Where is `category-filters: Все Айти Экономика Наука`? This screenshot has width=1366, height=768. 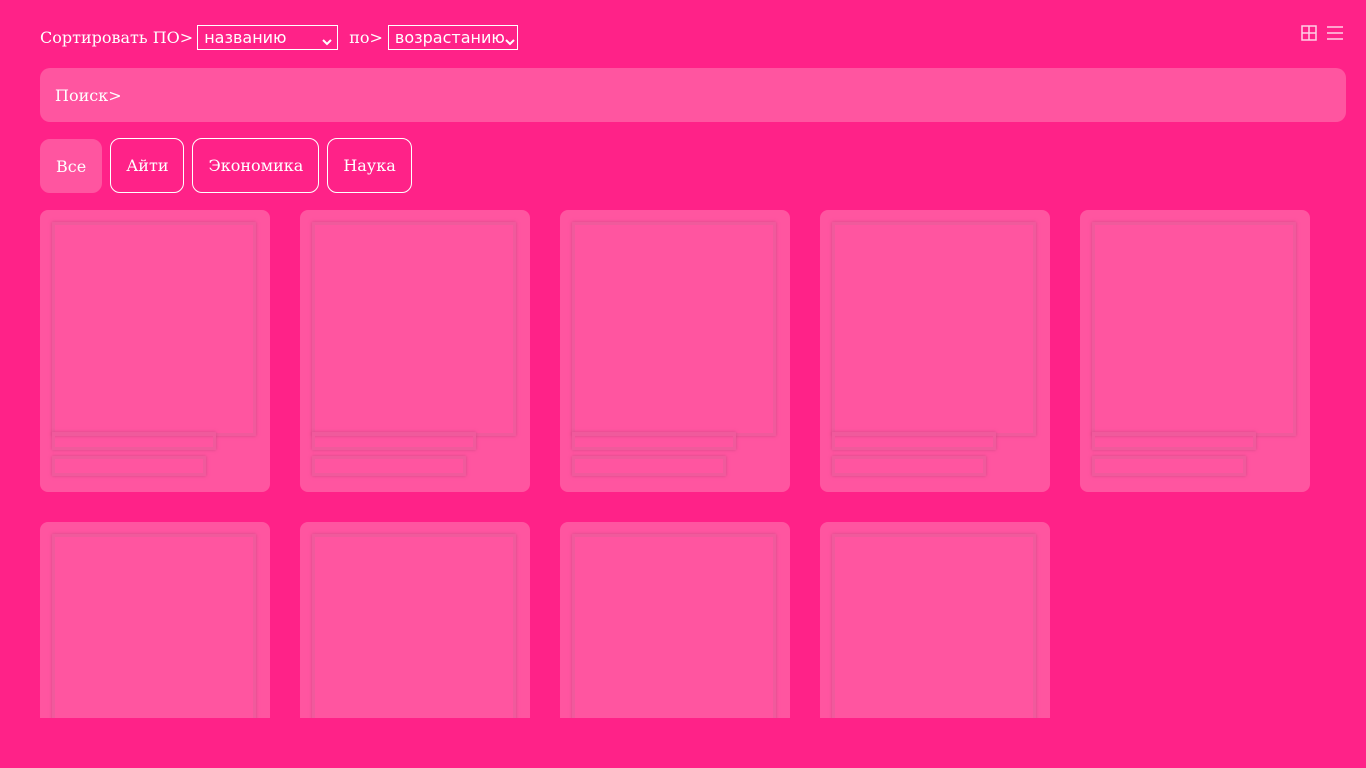 category-filters: Все Айти Экономика Наука is located at coordinates (226, 165).